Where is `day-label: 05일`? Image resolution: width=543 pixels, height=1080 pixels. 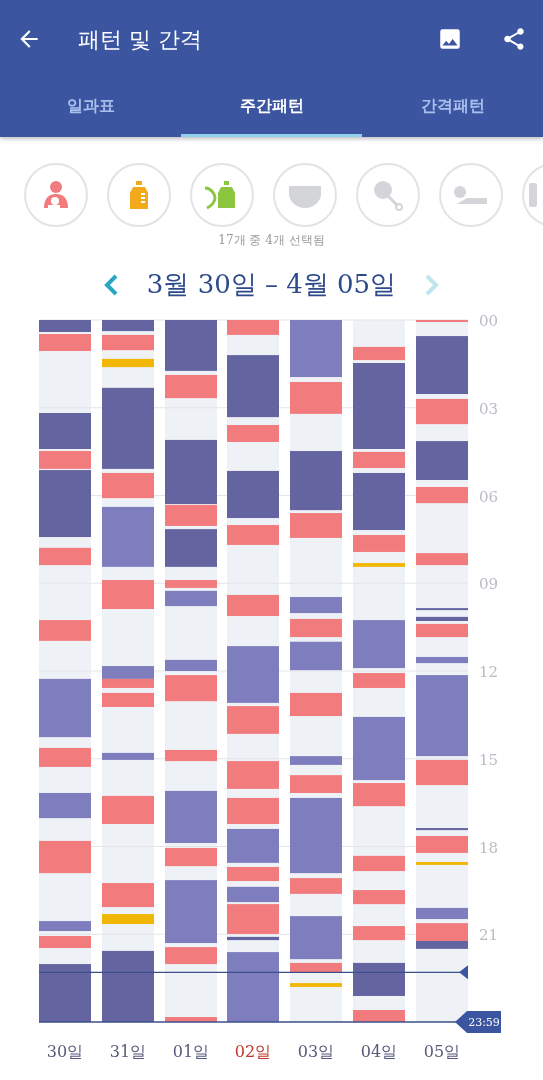 day-label: 05일 is located at coordinates (442, 1051).